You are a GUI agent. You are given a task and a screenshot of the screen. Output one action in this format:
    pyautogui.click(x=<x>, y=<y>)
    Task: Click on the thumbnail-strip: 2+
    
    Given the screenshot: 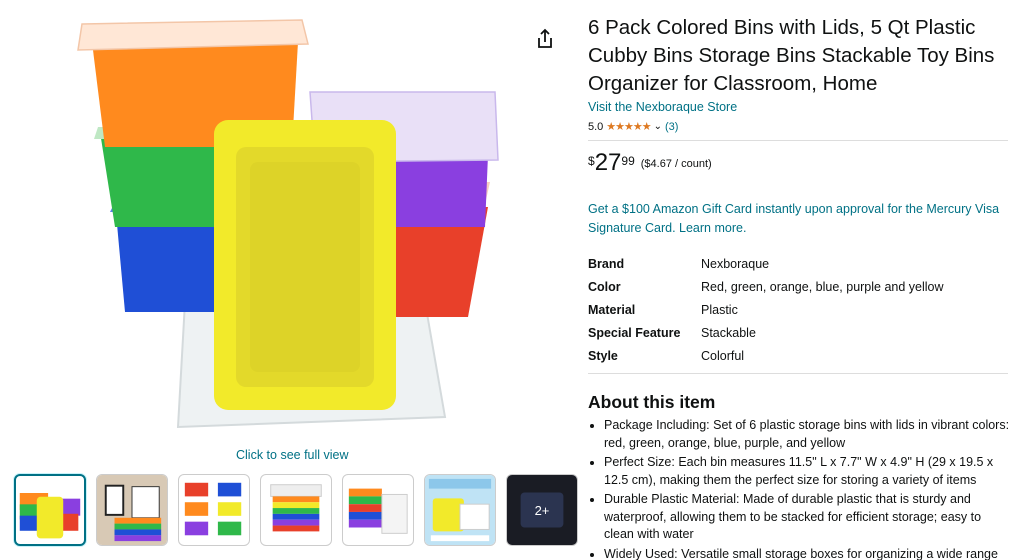 What is the action you would take?
    pyautogui.click(x=296, y=510)
    